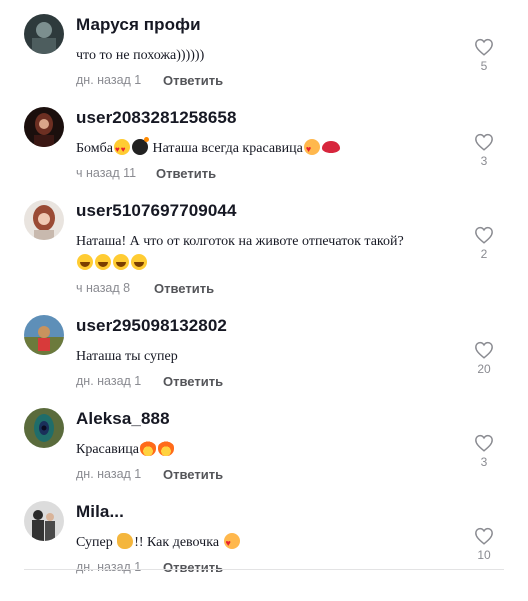  I want to click on comment-username: user2083281258658, so click(156, 118).